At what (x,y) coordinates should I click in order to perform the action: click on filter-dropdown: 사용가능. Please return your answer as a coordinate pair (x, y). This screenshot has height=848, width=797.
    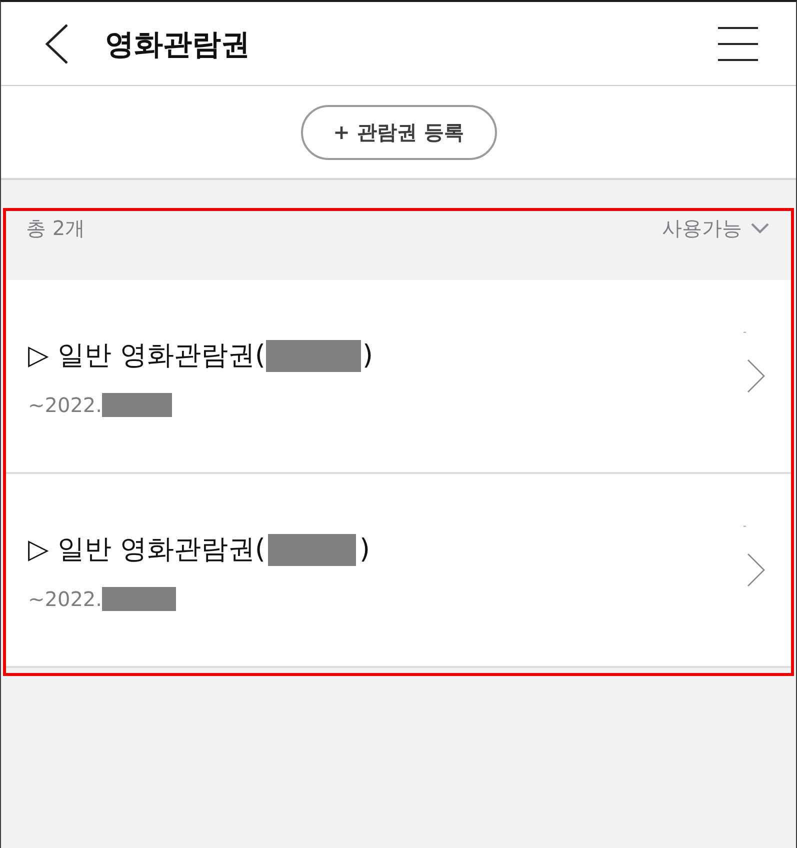
    Looking at the image, I should click on (715, 228).